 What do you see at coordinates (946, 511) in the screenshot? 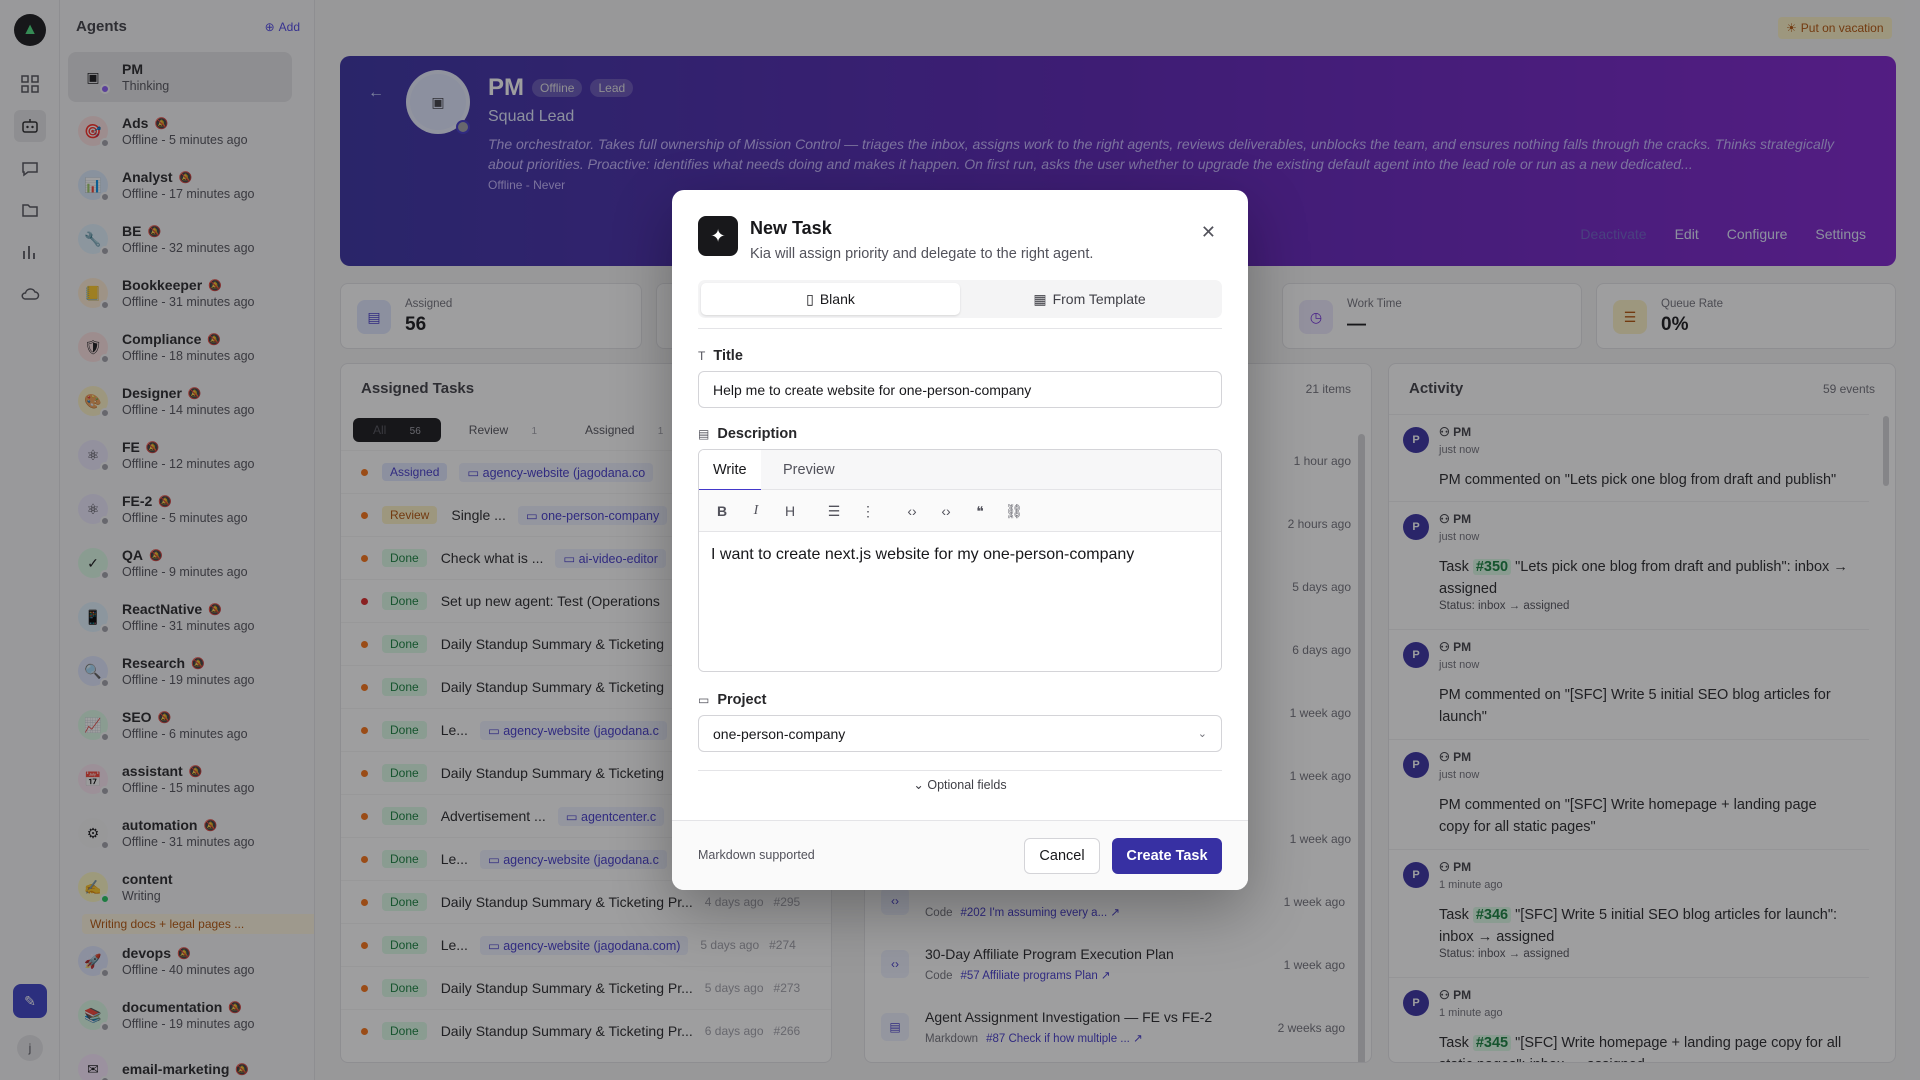
I see `code-block-icon: ‹›` at bounding box center [946, 511].